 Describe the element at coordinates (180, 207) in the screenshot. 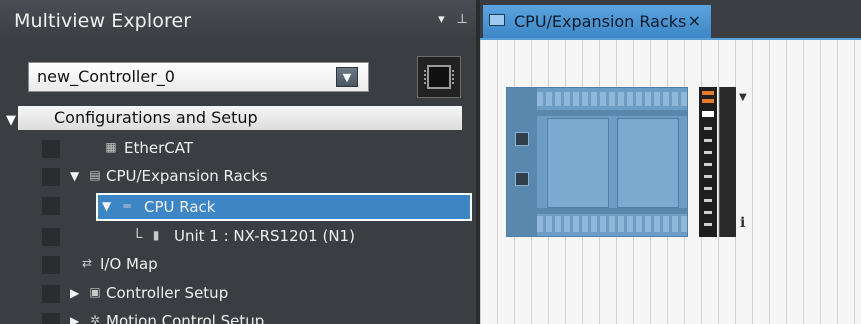

I see `tree-item-label: CPU Rack` at that location.